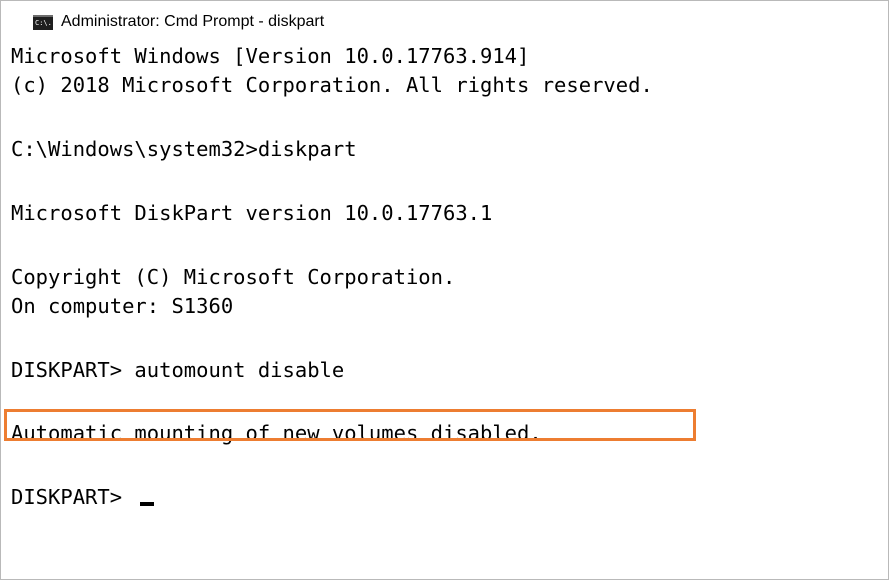  I want to click on console-line: Copyright (C) Microsoft Corporation., so click(233, 277).